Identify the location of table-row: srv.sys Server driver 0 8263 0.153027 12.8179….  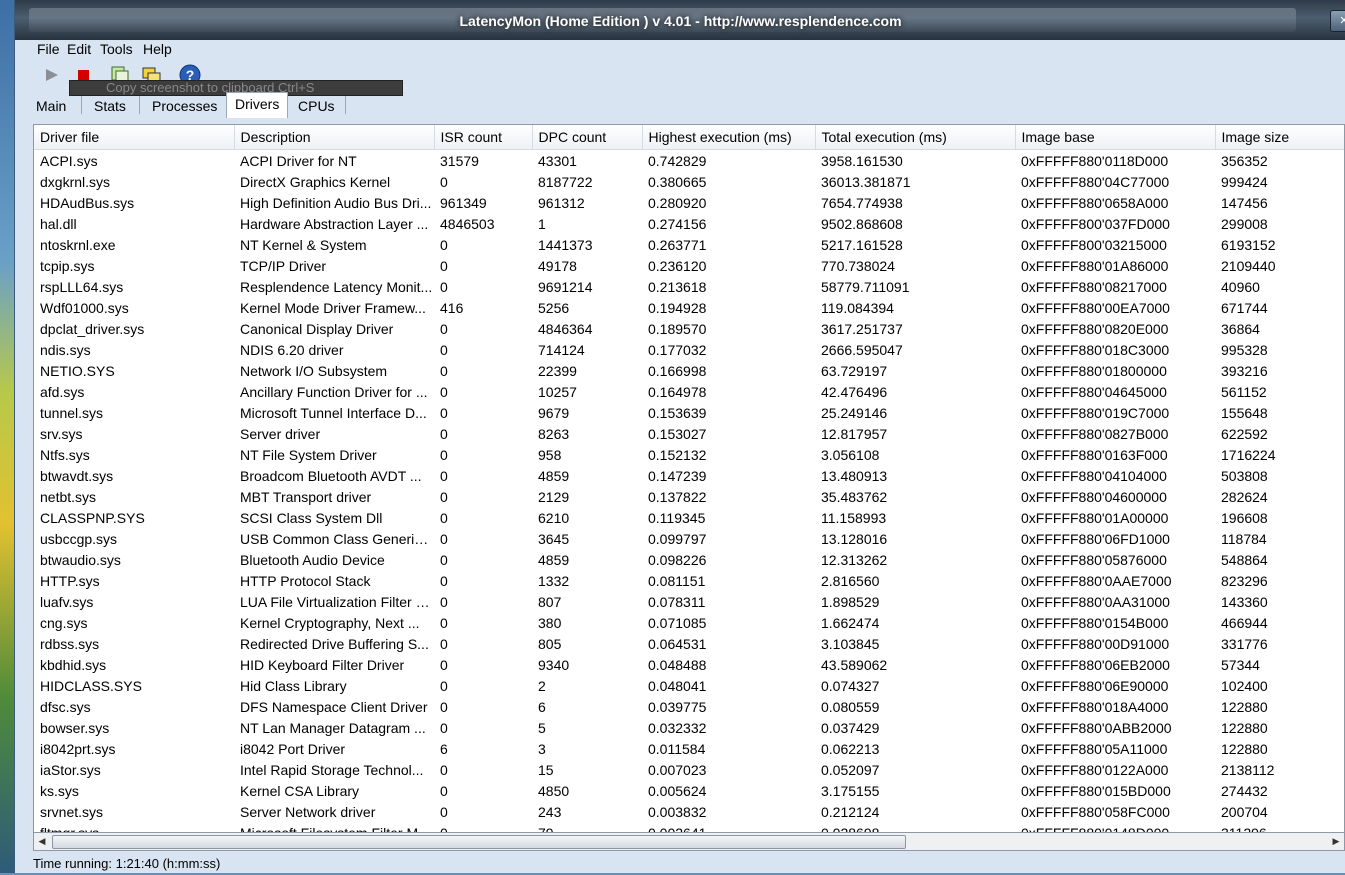
(689, 433).